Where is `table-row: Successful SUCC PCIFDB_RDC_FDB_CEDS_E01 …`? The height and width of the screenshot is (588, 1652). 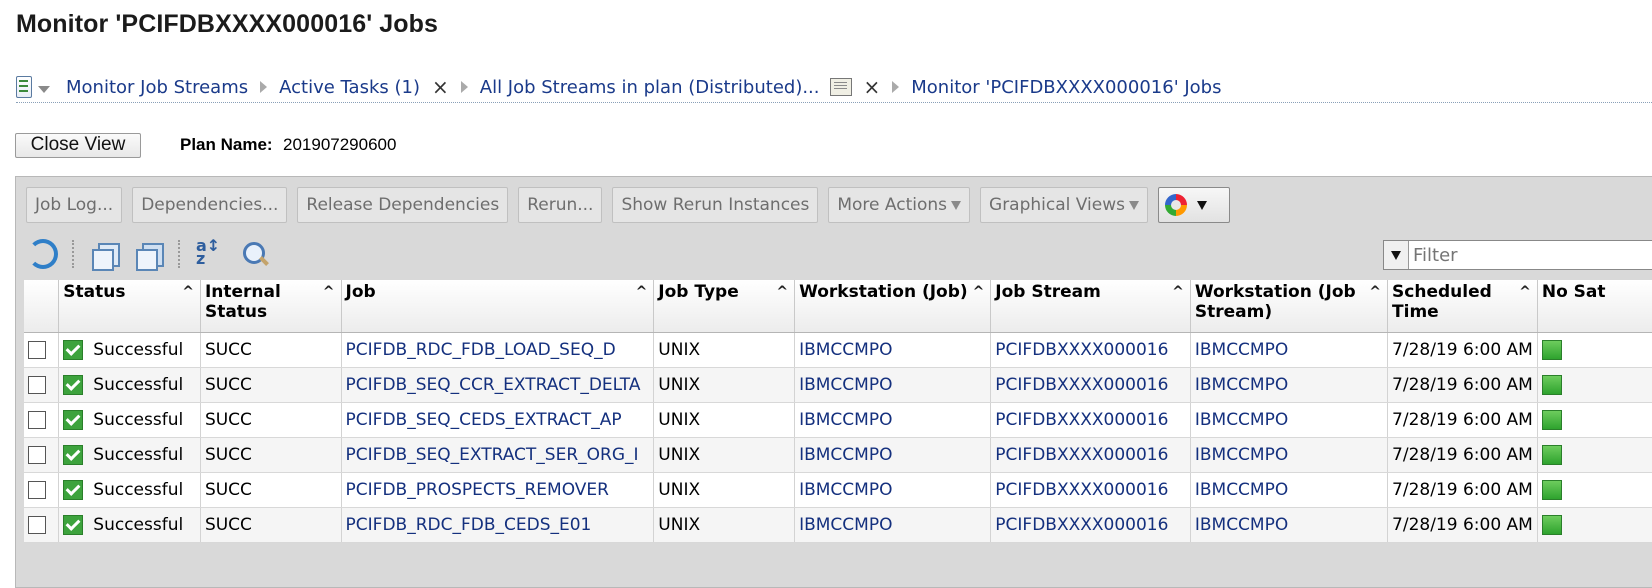
table-row: Successful SUCC PCIFDB_RDC_FDB_CEDS_E01 … is located at coordinates (838, 525).